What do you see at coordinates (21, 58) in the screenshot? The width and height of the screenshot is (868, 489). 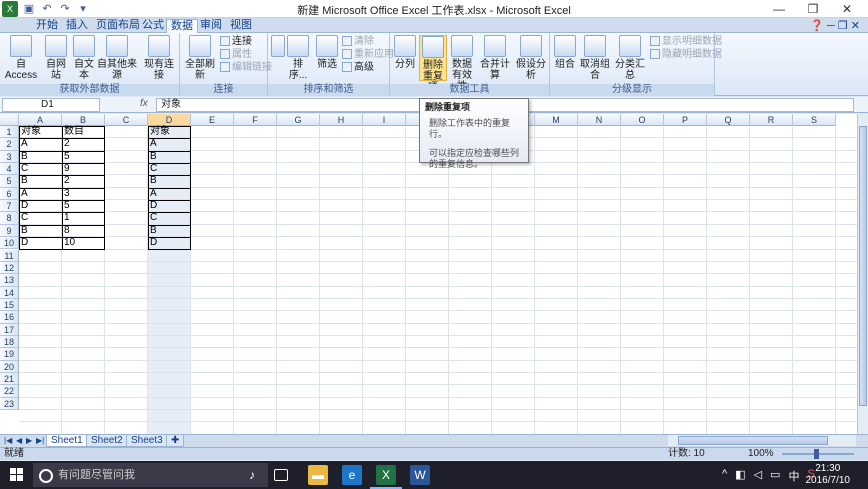 I see `from-access-button: 自 Access` at bounding box center [21, 58].